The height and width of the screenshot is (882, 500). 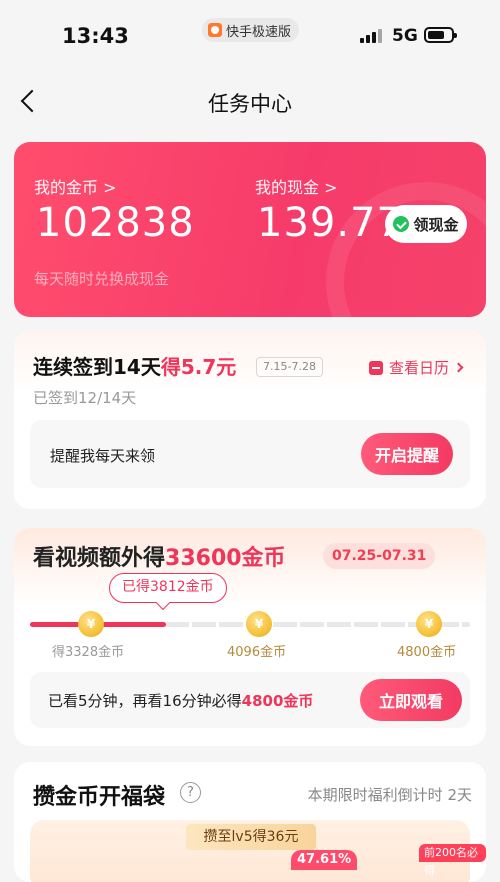 I want to click on wechat-icon, so click(x=401, y=224).